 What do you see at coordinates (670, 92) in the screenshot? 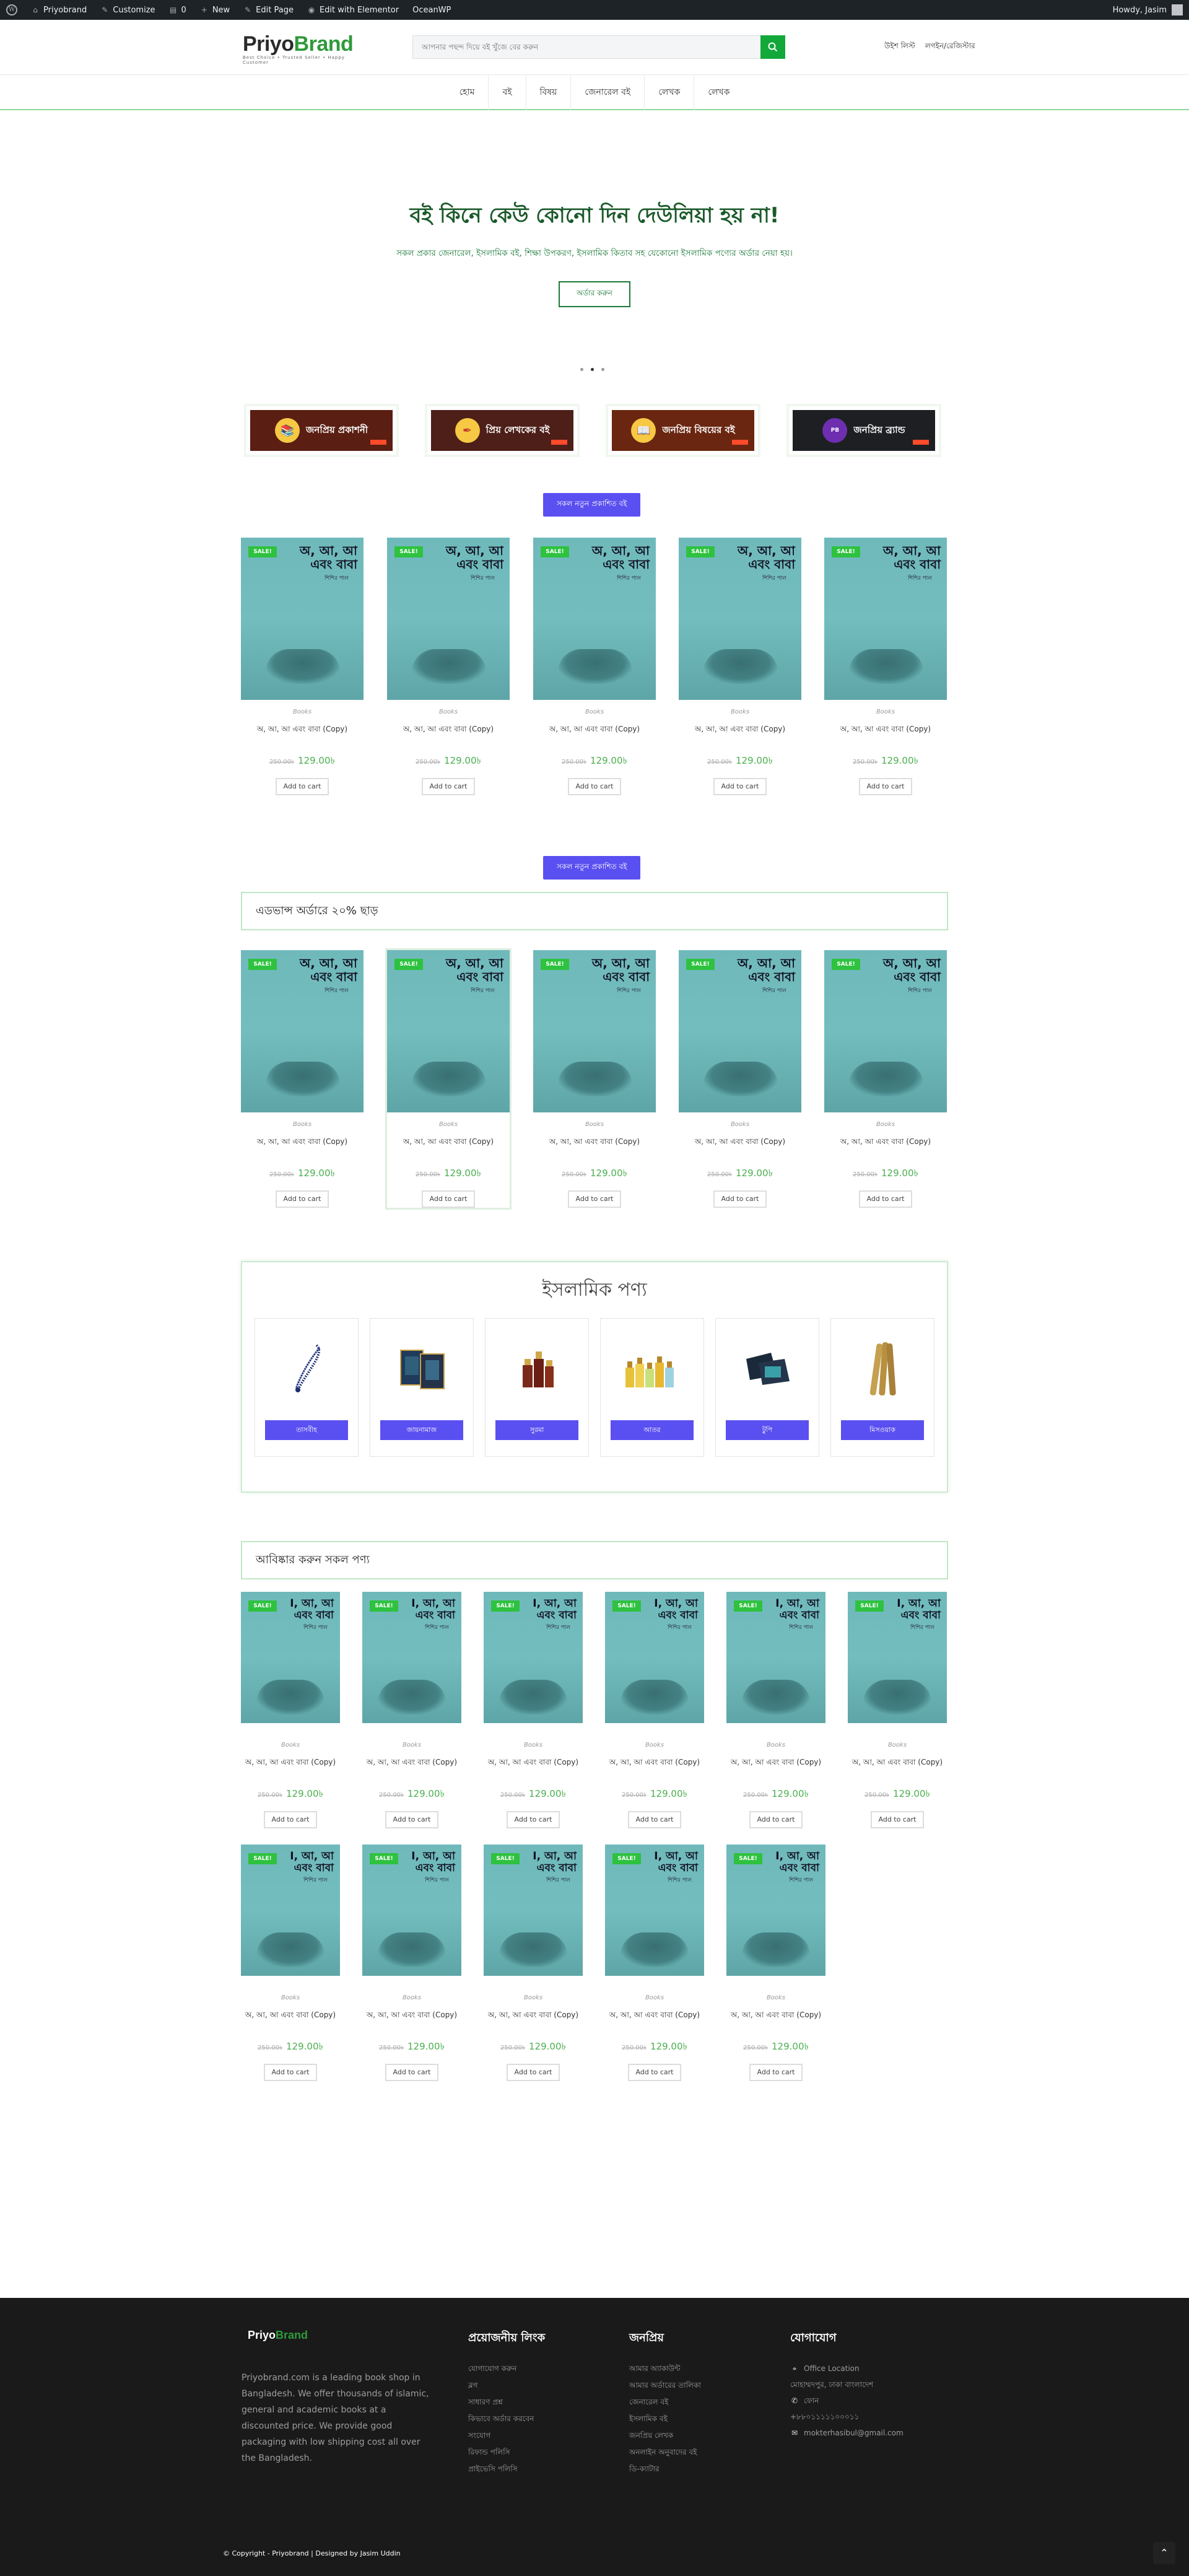
I see `nav-item-authors: লেখক` at bounding box center [670, 92].